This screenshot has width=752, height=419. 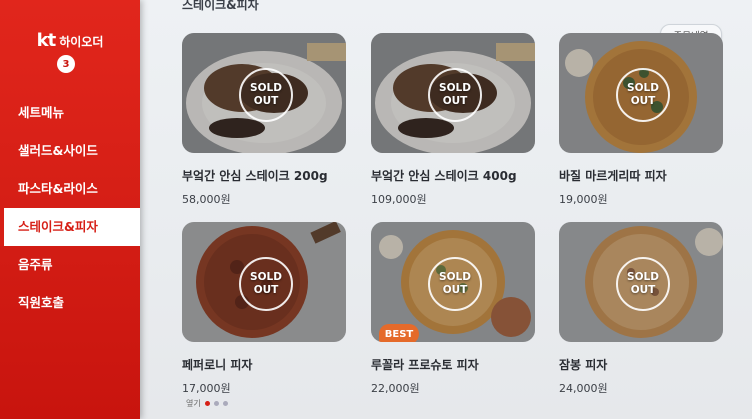 I want to click on product-card: SOLD OUT 부엌간 안심 스테이크 400g 109,000원, so click(x=453, y=120).